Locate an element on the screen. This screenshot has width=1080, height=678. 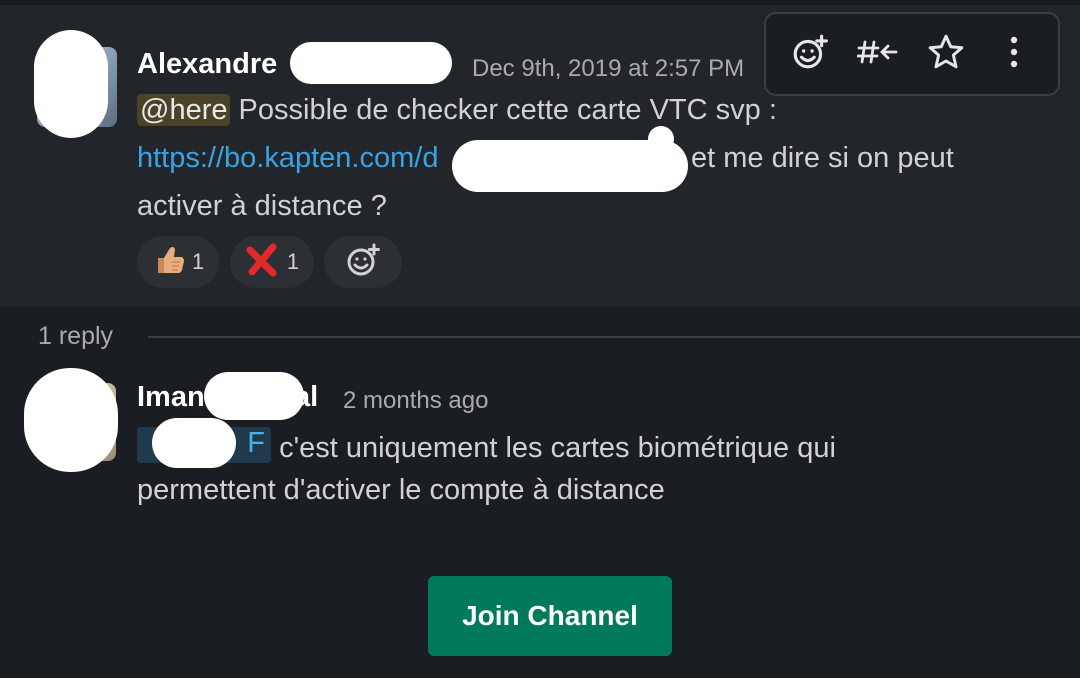
join-channel-button: Join Channel is located at coordinates (550, 616).